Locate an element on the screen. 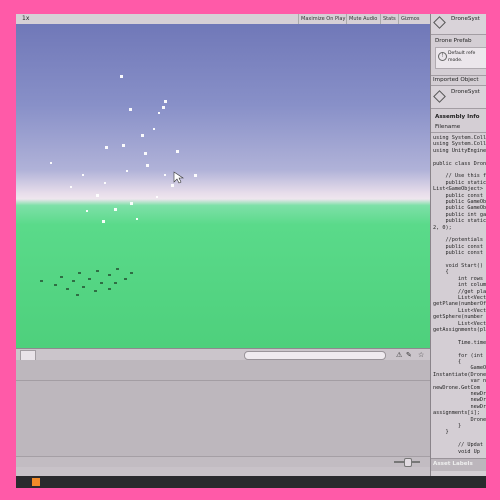  zoom-slider-knob is located at coordinates (408, 462).